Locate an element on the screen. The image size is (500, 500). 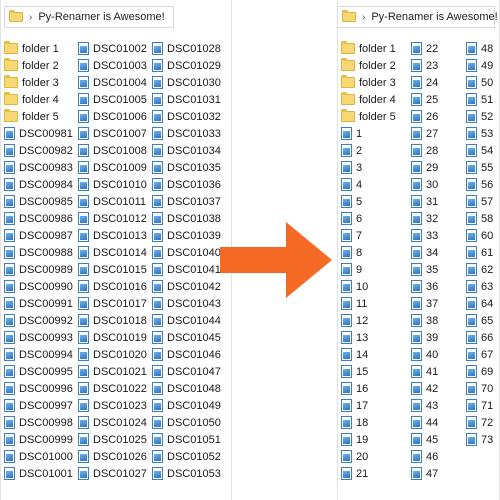
file-item: 14 is located at coordinates (376, 354).